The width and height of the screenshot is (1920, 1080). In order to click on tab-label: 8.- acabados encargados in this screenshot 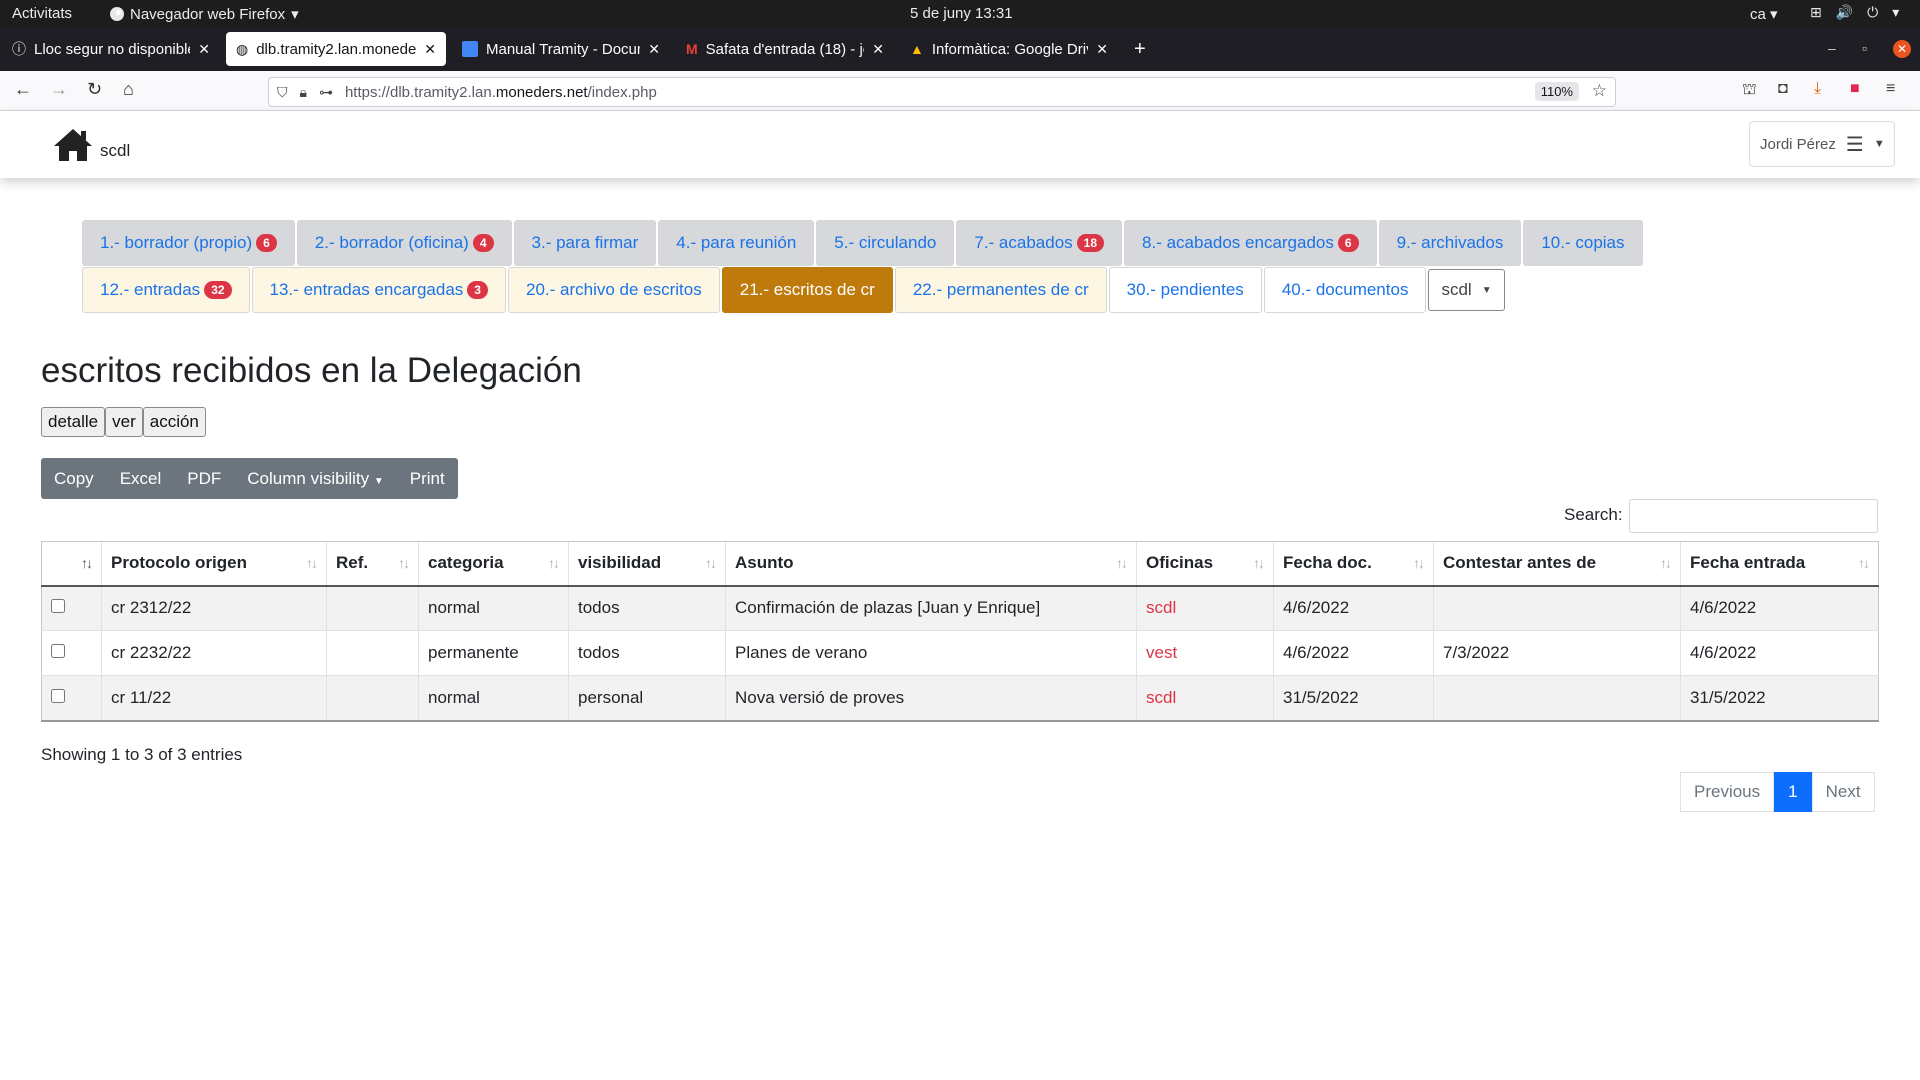, I will do `click(1238, 242)`.